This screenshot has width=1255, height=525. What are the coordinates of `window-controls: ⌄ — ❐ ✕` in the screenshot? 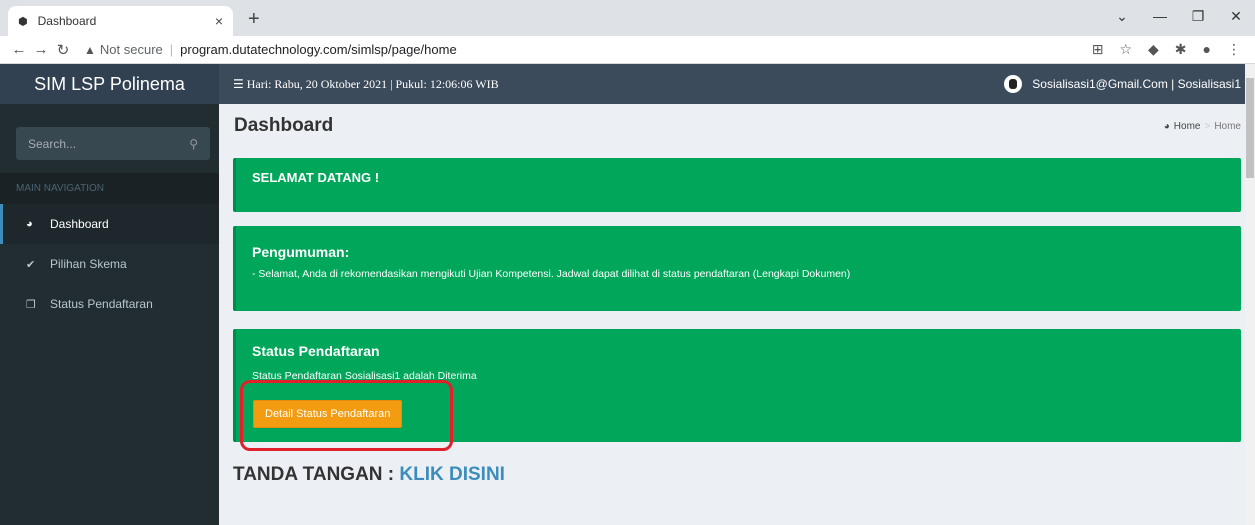 It's located at (1179, 16).